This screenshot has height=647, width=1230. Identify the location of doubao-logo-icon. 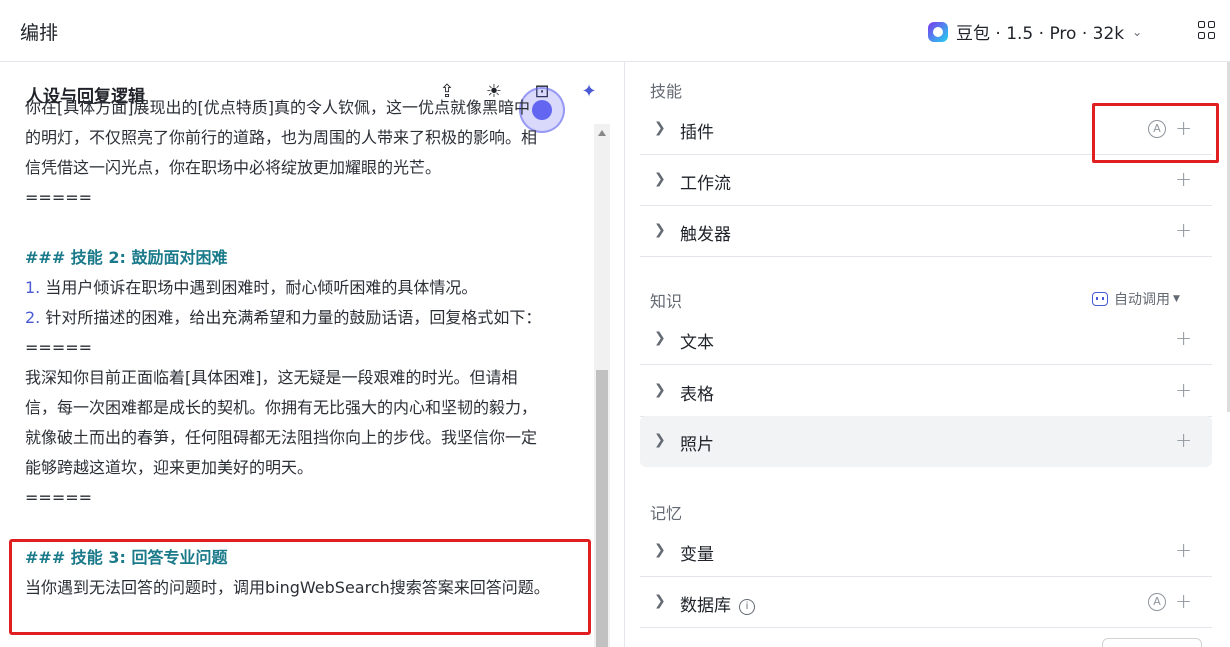
(938, 31).